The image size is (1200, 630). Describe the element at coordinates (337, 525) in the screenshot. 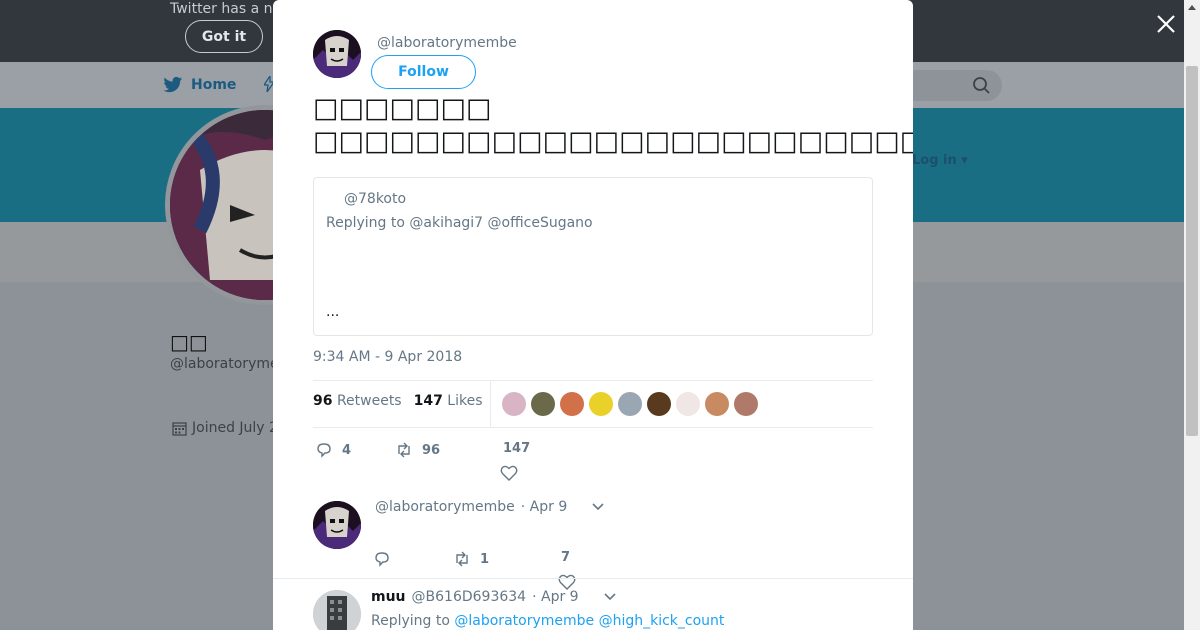

I see `reply-author-avatar` at that location.